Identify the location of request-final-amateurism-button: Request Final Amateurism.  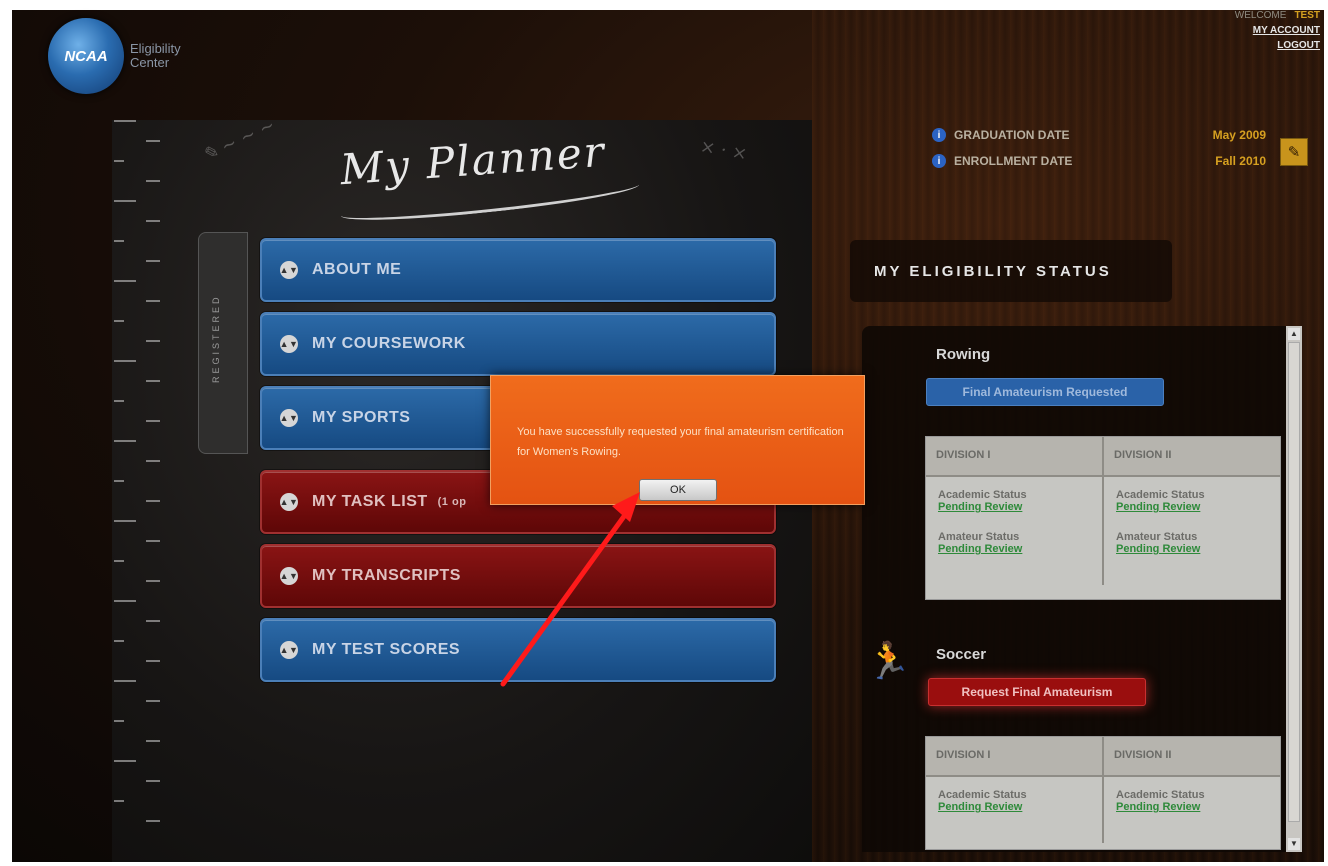
(1037, 692).